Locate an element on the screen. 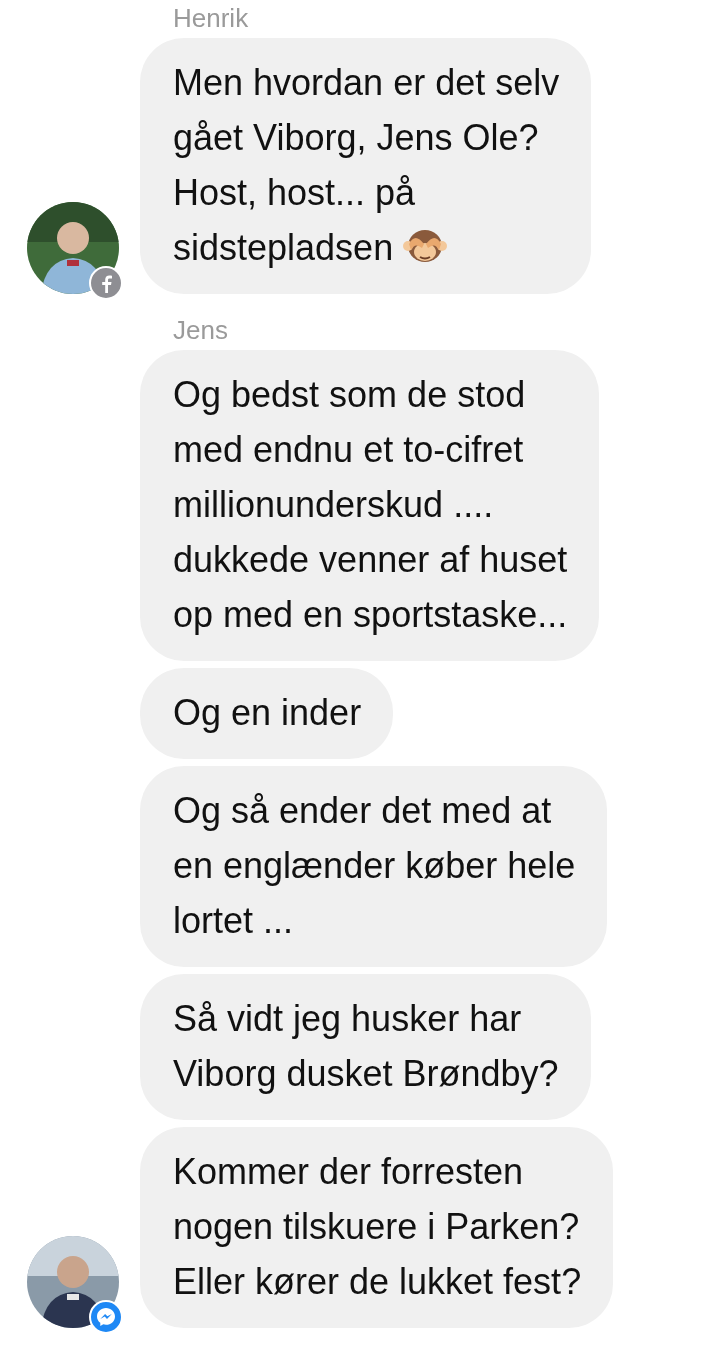  message-bubble: Kommer der forresten nogen tilskuere i Parken? Eller kører de lukket fest? is located at coordinates (377, 1227).